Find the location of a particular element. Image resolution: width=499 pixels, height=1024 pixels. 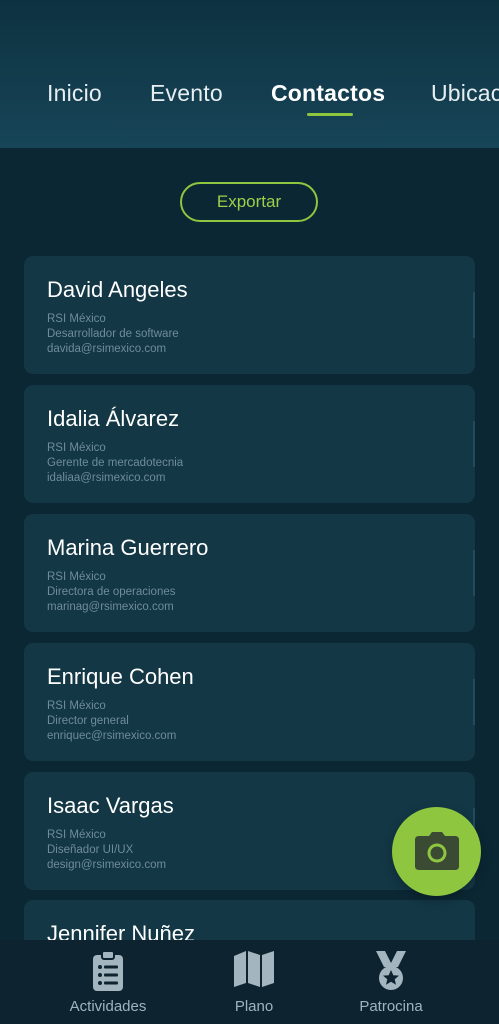

header: Inicio Evento Contactos Ubicac is located at coordinates (249, 74).